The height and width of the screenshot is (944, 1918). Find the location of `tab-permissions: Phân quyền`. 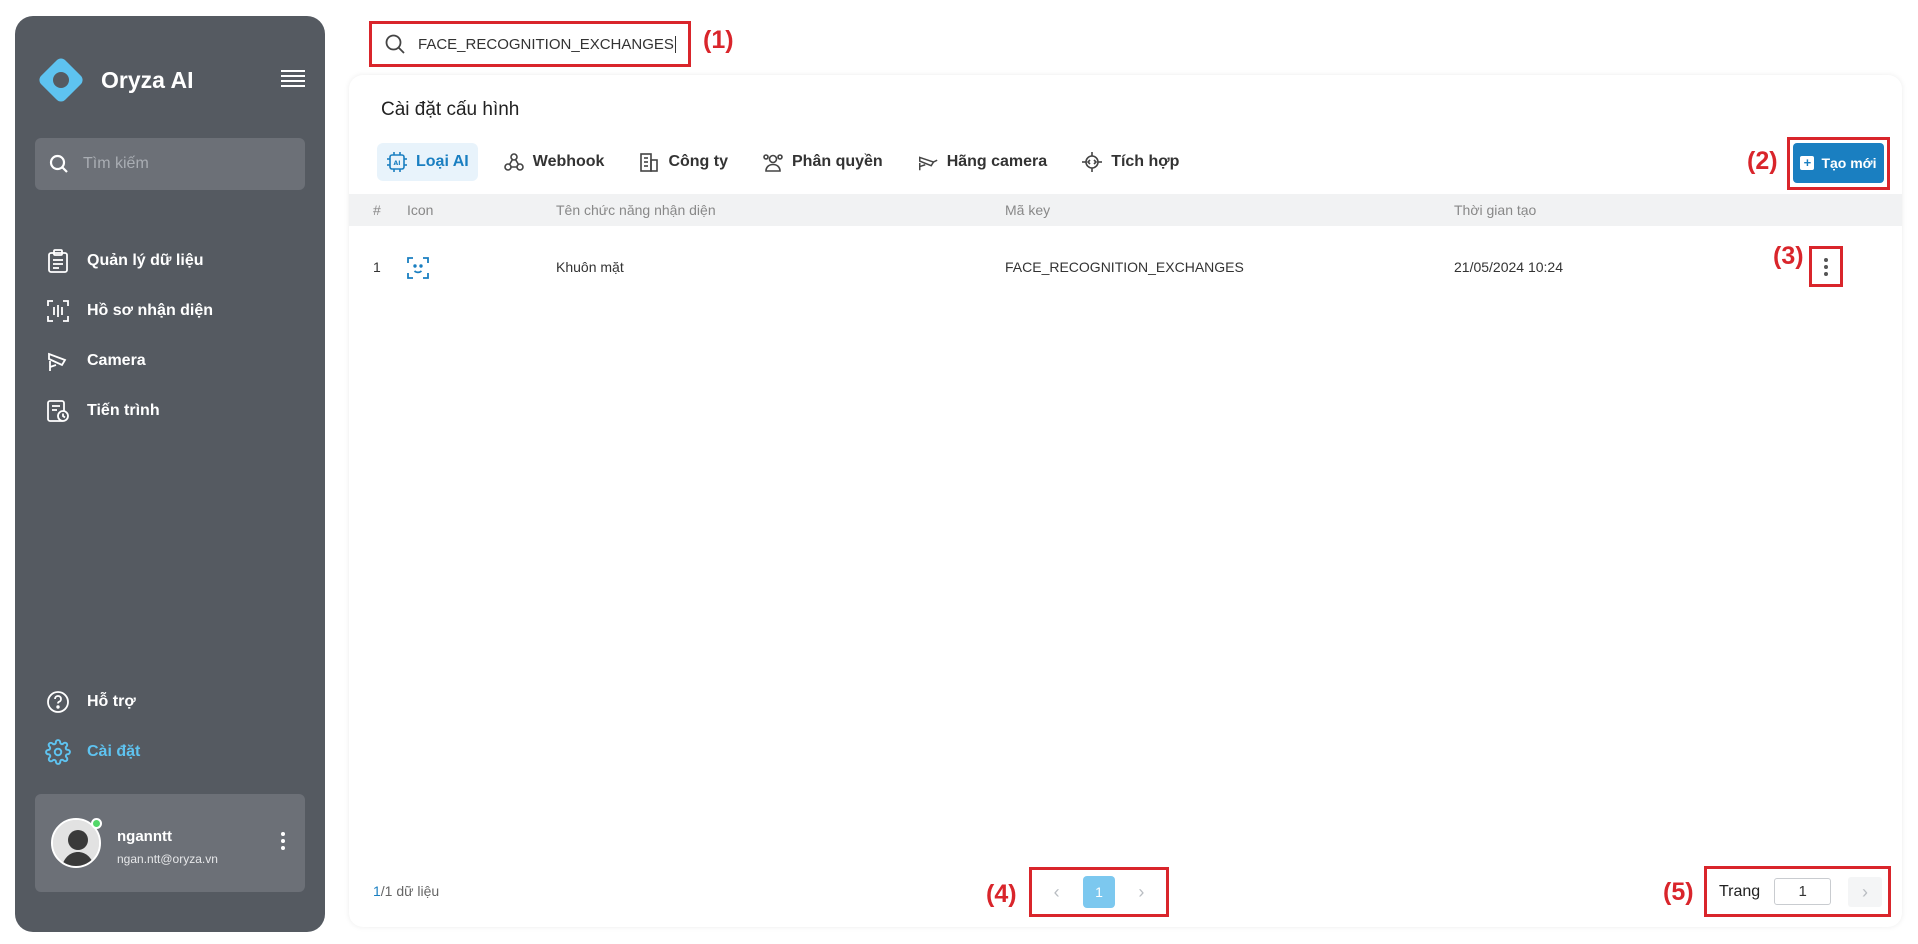

tab-permissions: Phân quyền is located at coordinates (822, 162).